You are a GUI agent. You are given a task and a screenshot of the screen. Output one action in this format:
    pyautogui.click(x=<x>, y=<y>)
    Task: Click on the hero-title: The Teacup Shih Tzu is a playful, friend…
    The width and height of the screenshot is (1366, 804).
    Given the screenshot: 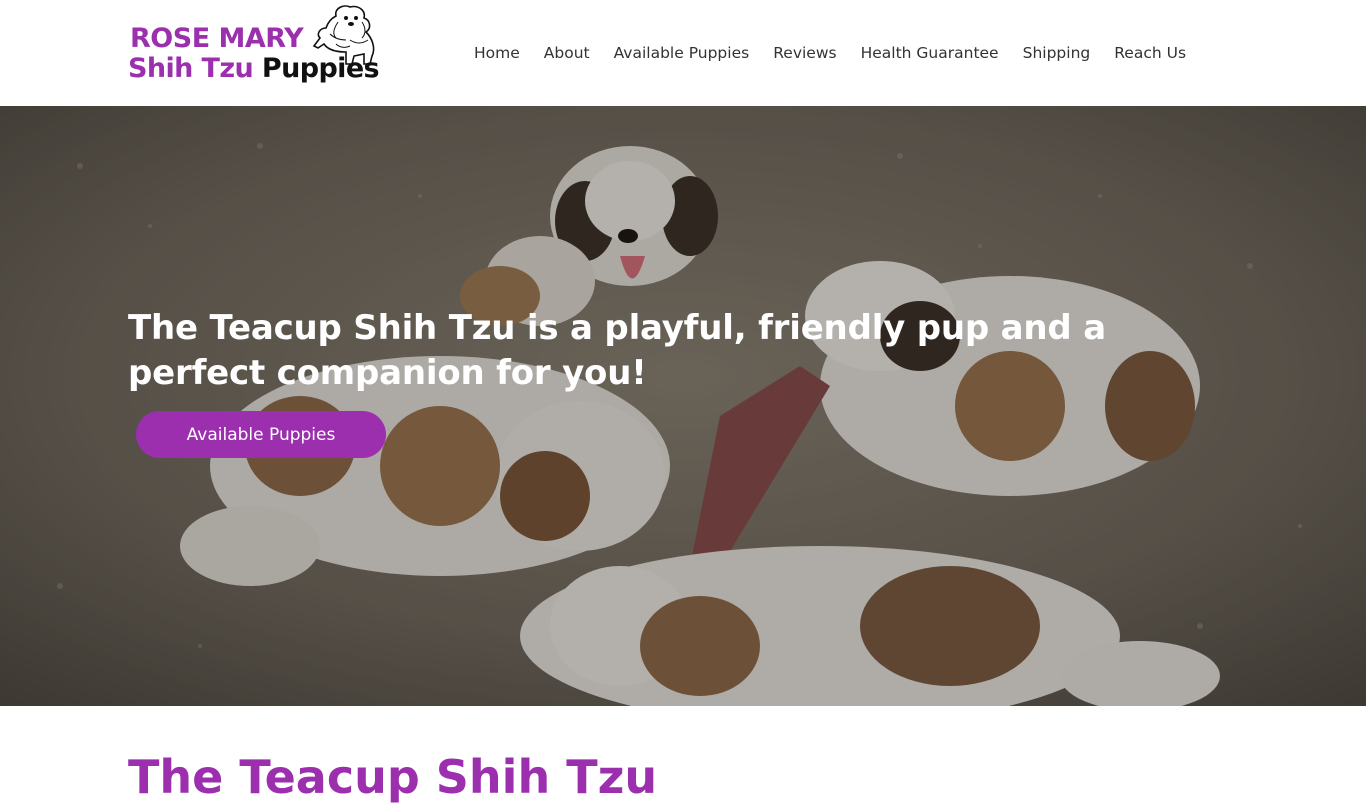 What is the action you would take?
    pyautogui.click(x=617, y=350)
    